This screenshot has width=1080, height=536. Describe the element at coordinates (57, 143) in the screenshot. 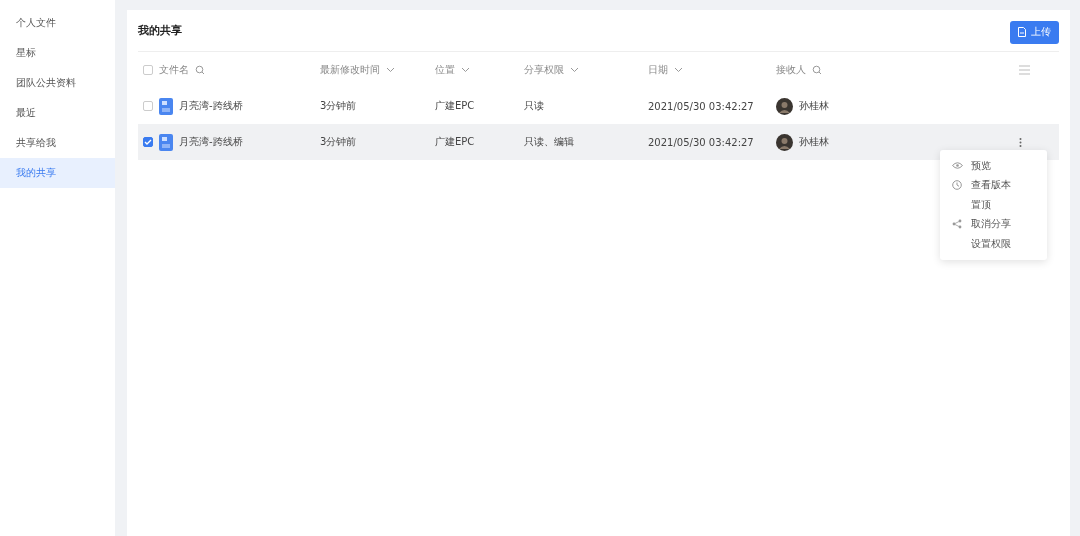

I see `sidebar-item: 共享给我` at that location.